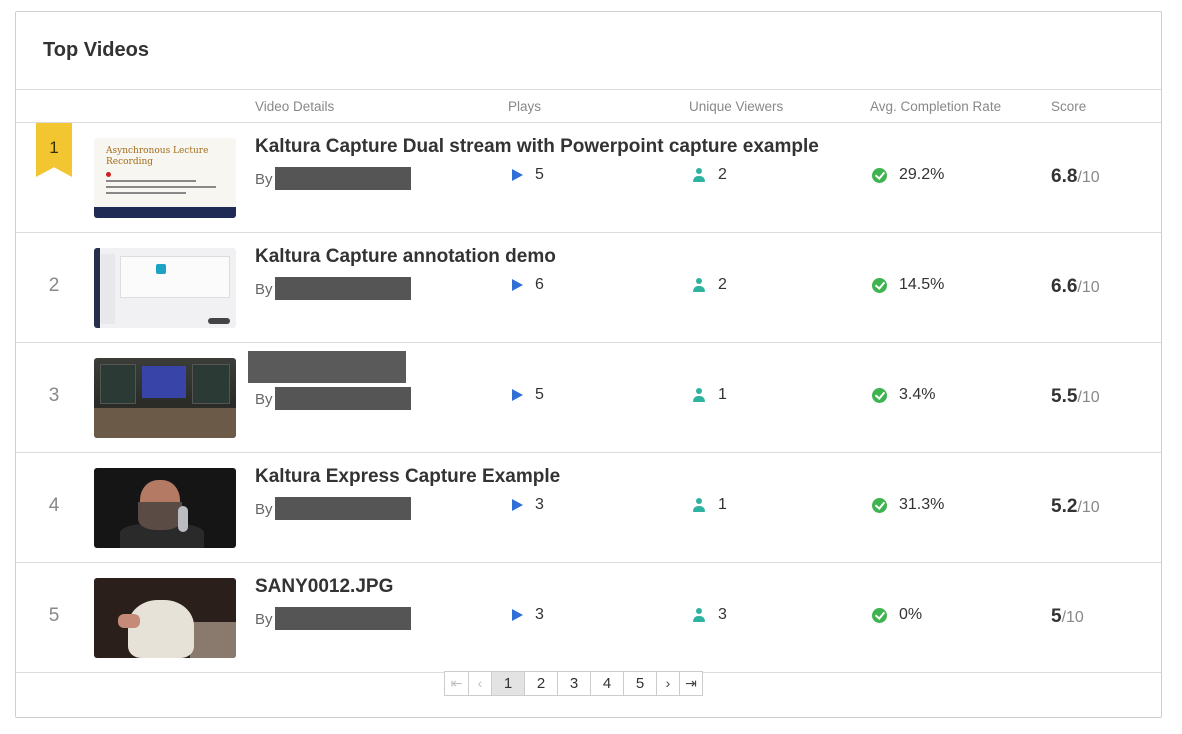 The width and height of the screenshot is (1182, 734). I want to click on rank-number: 4, so click(54, 505).